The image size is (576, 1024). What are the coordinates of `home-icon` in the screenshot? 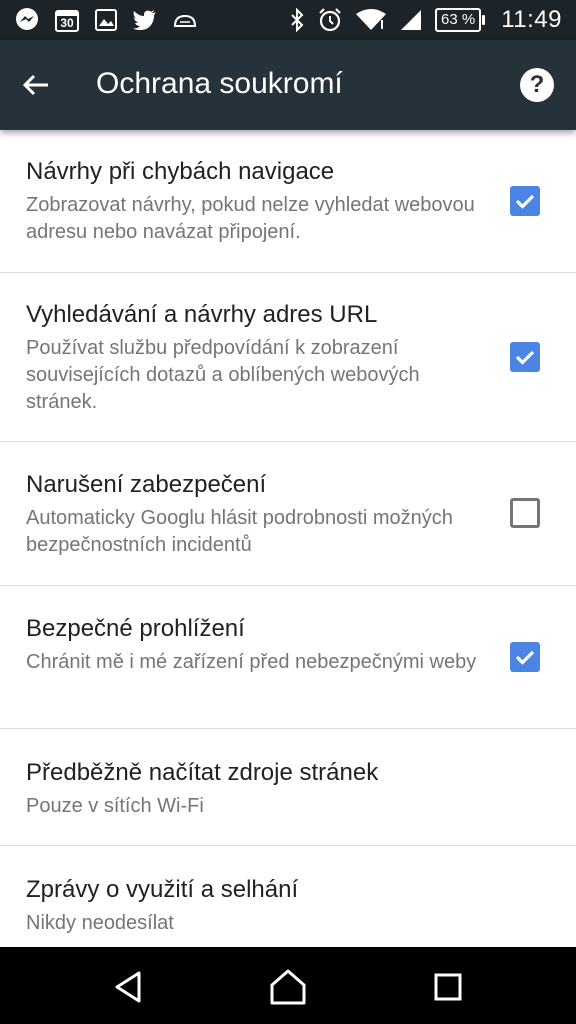 It's located at (288, 987).